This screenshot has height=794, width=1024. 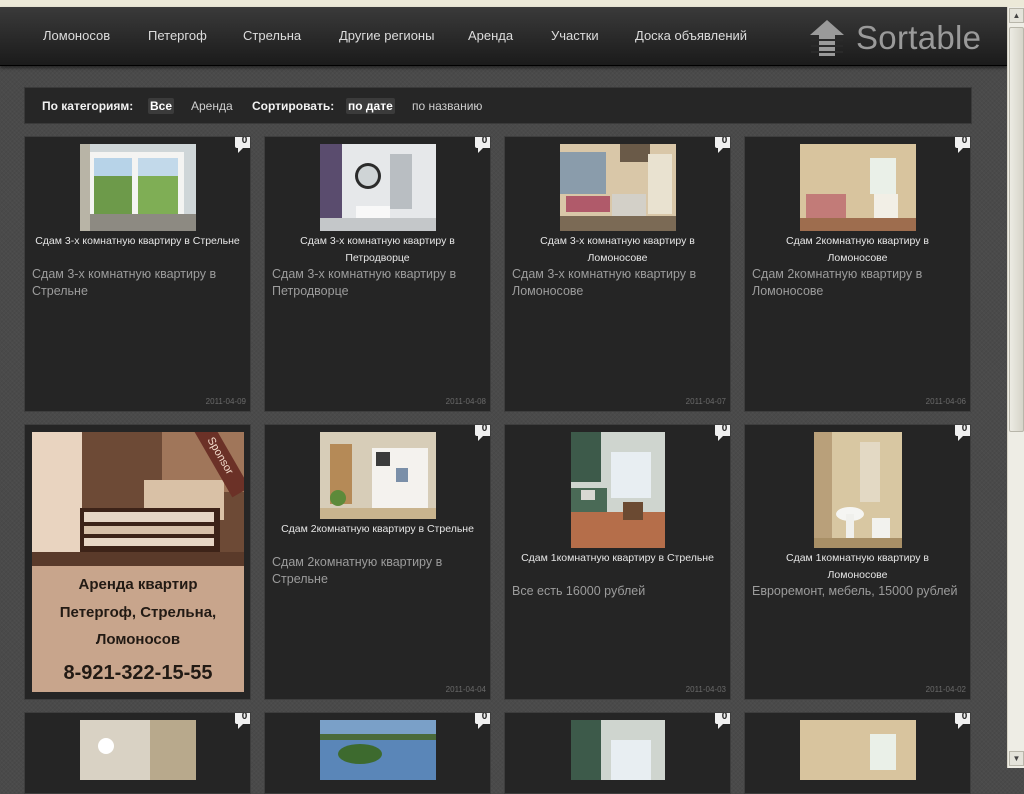 What do you see at coordinates (124, 282) in the screenshot?
I see `listing-description: Сдам 3-х комнатную квартиру в Стрельне` at bounding box center [124, 282].